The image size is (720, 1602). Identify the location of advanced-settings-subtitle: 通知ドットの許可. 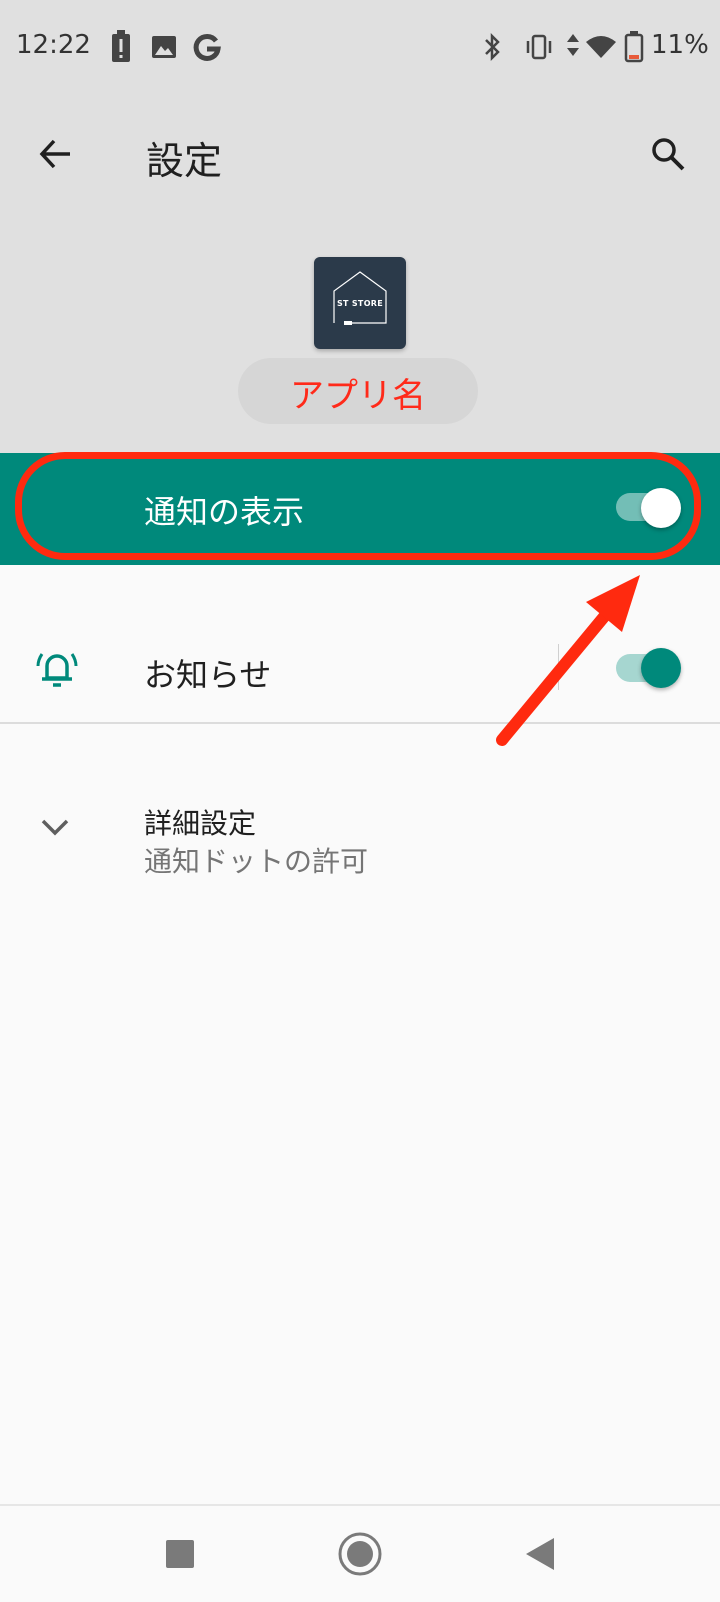
(256, 861).